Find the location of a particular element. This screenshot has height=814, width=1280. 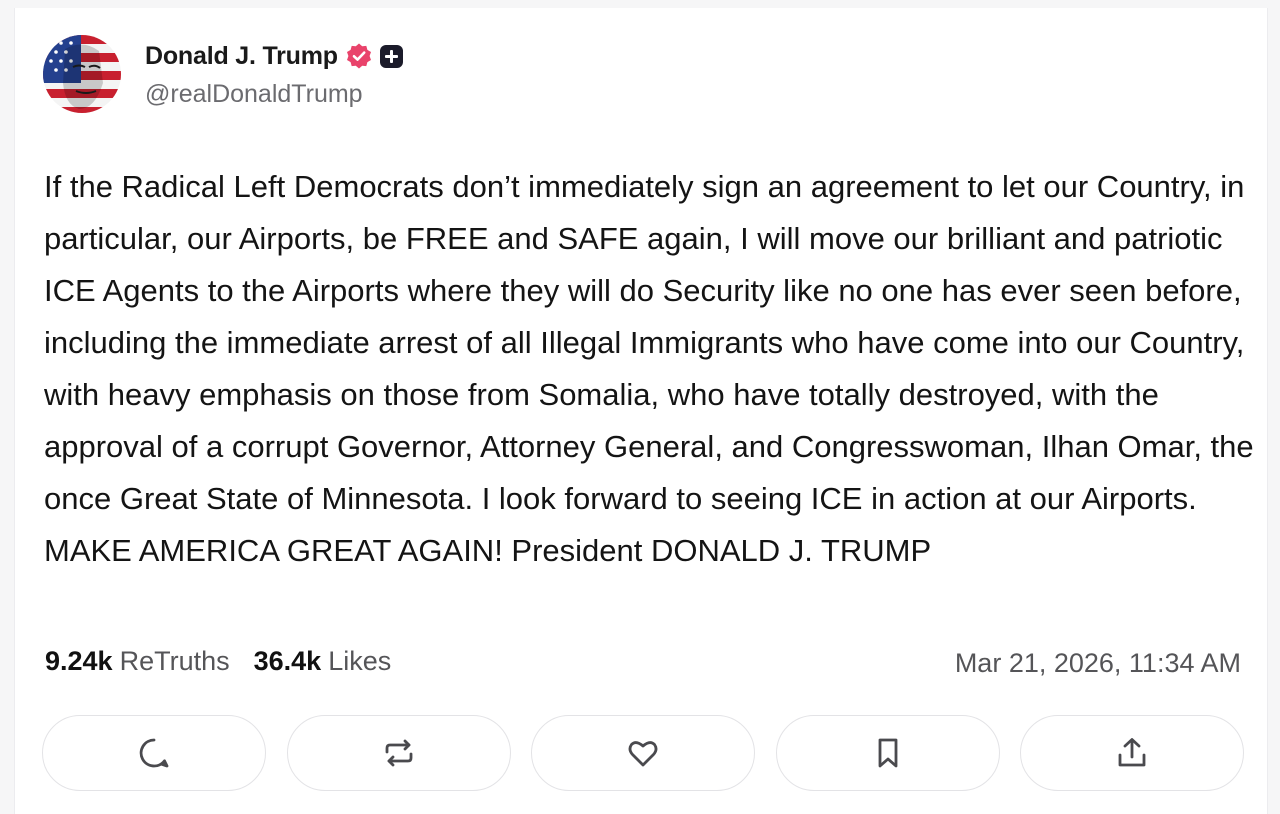

action-bar is located at coordinates (643, 754).